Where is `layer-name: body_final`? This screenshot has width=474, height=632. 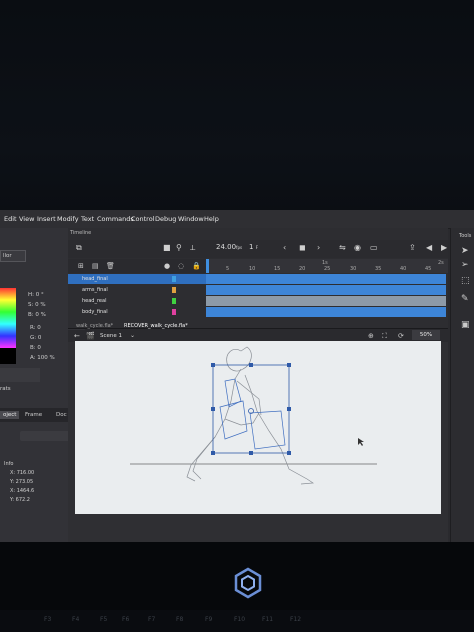
layer-name: body_final is located at coordinates (95, 312).